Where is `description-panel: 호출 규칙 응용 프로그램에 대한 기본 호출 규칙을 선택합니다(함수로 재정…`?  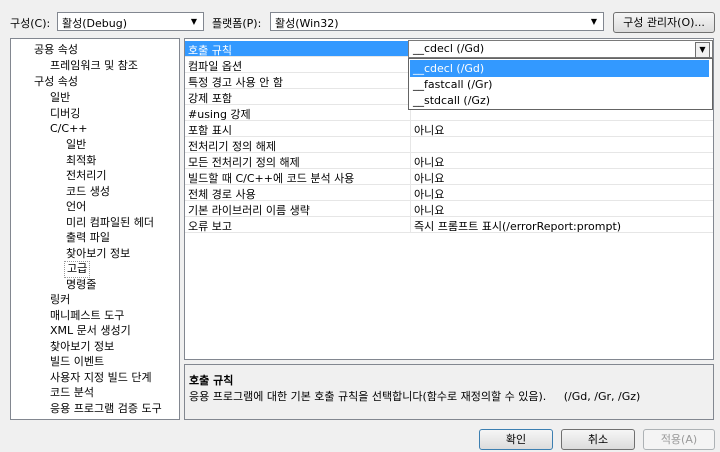 description-panel: 호출 규칙 응용 프로그램에 대한 기본 호출 규칙을 선택합니다(함수로 재정… is located at coordinates (449, 392).